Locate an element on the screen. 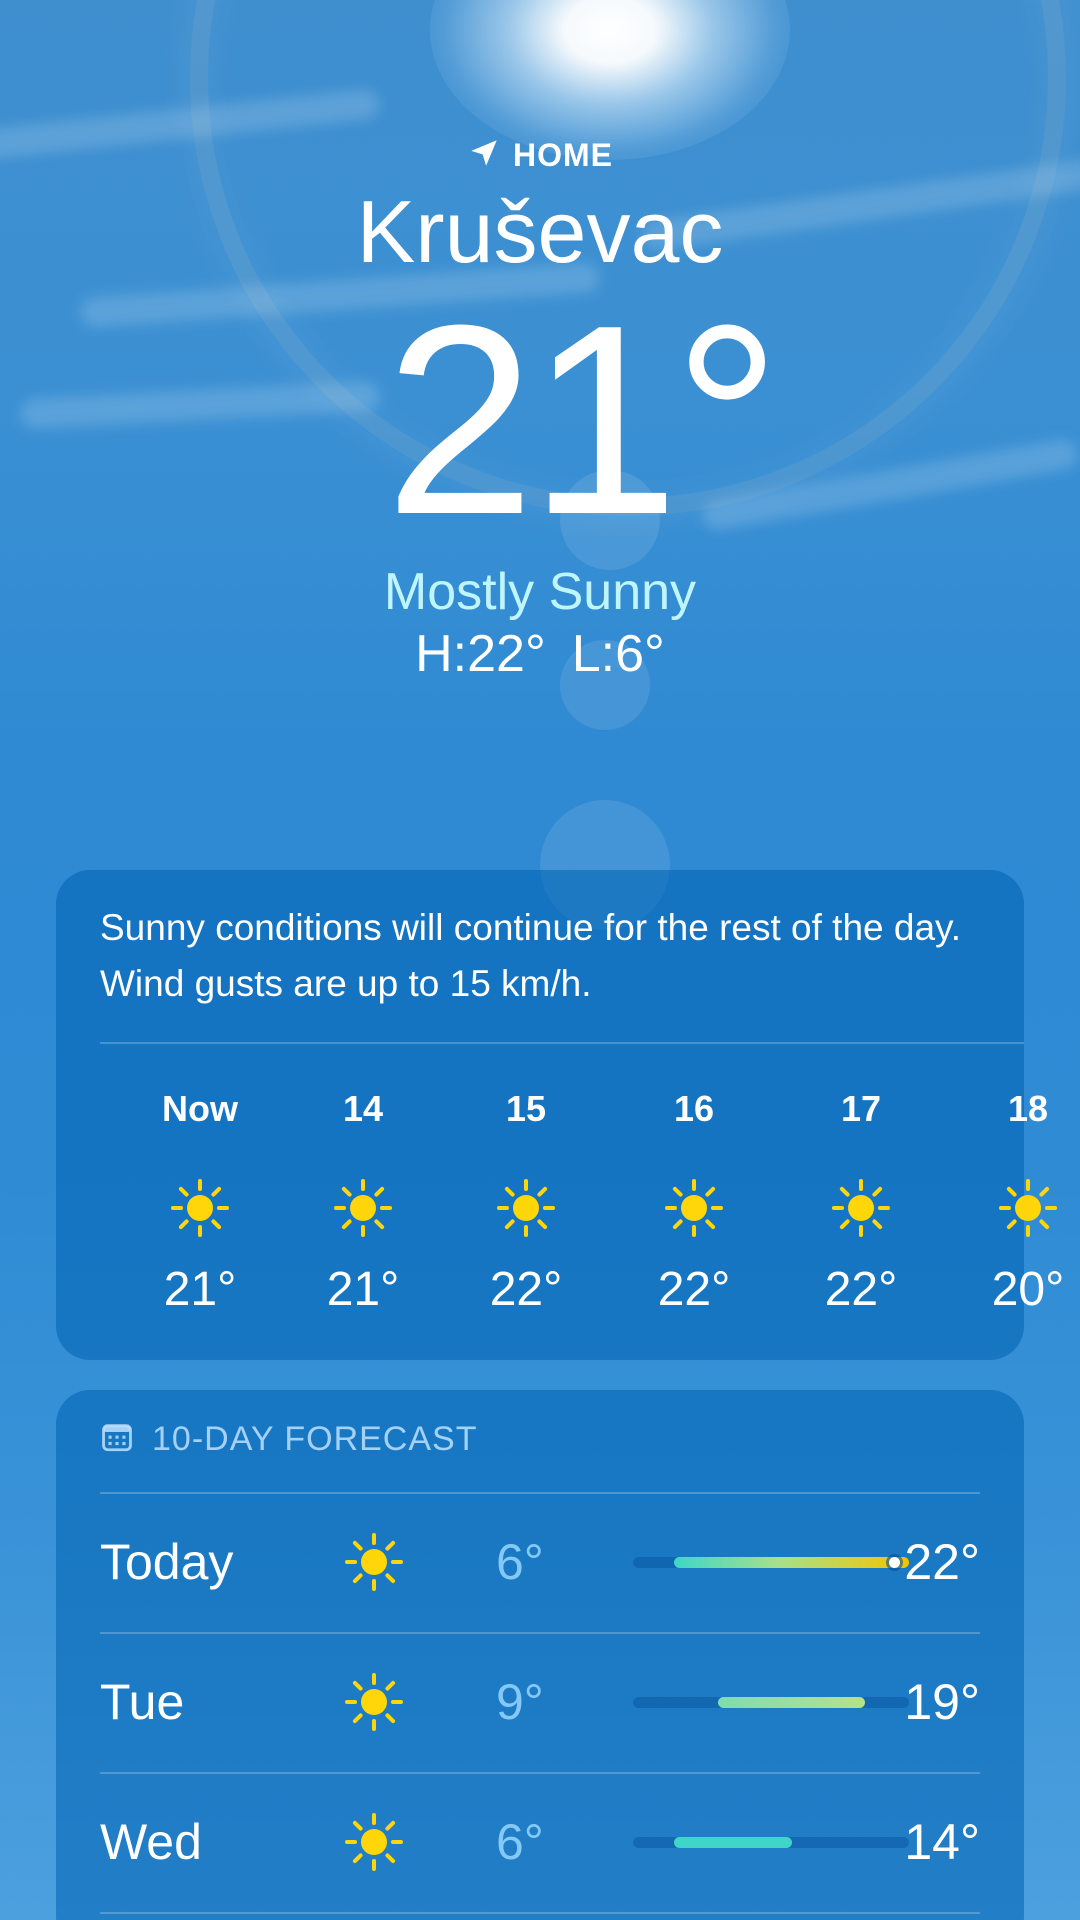 The height and width of the screenshot is (1920, 1080). hour-temperature: 20° is located at coordinates (1028, 1289).